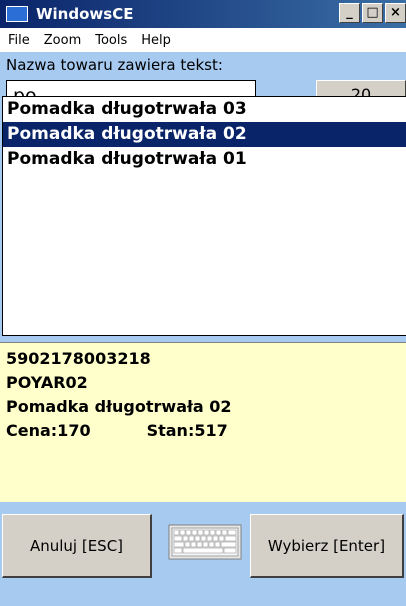  Describe the element at coordinates (17, 14) in the screenshot. I see `windowsce-logo-icon` at that location.